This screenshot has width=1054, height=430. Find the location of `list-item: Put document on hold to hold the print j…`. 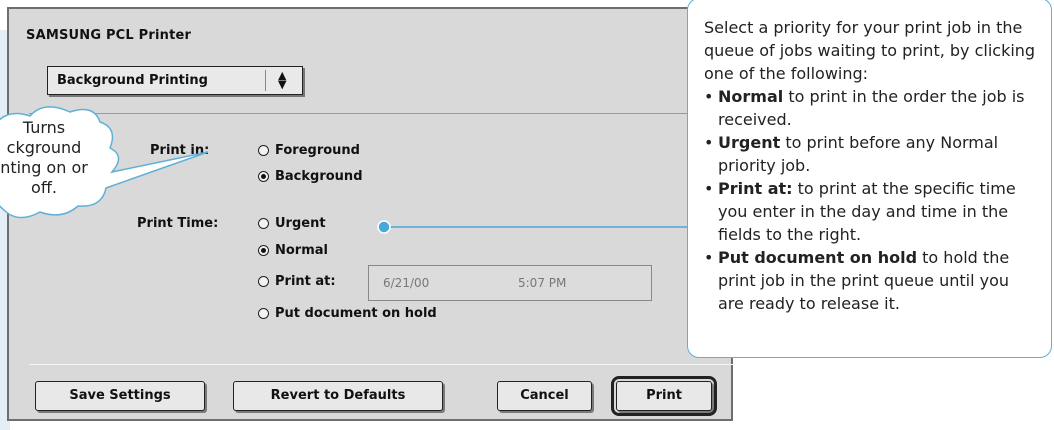

list-item: Put document on hold to hold the print j… is located at coordinates (871, 280).